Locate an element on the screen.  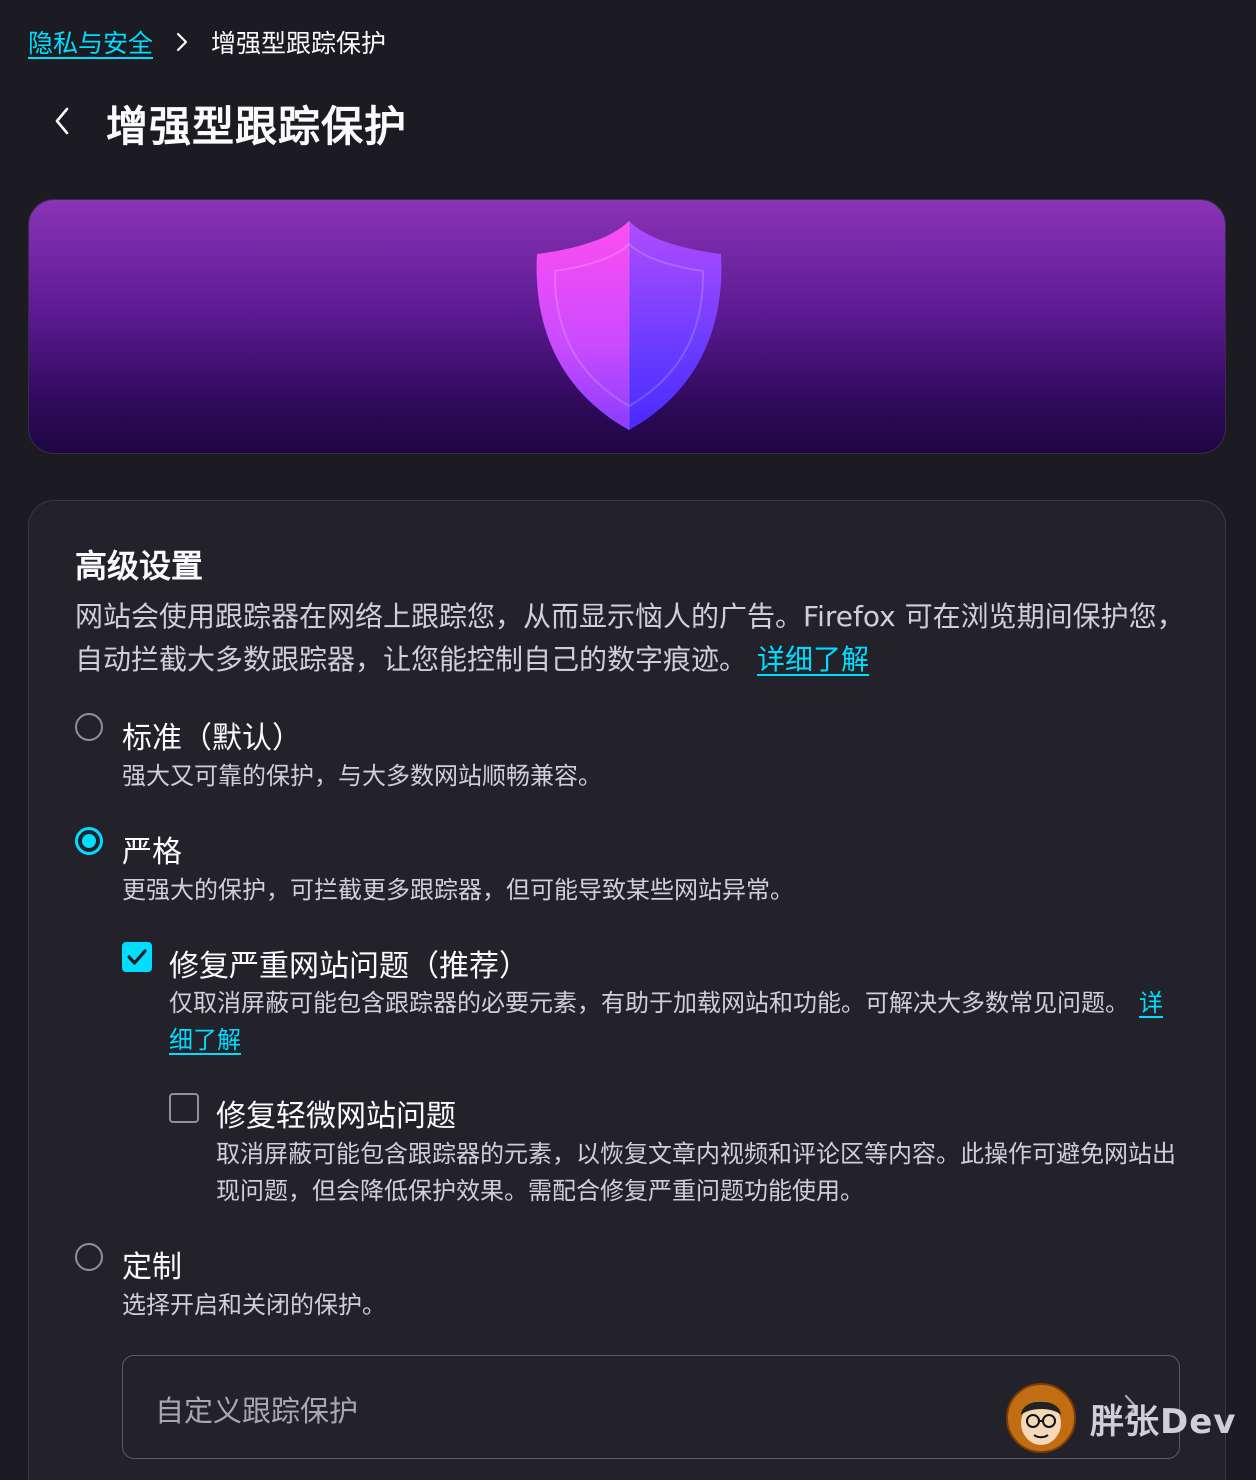
page-header: 增强型跟踪保护 is located at coordinates (225, 123).